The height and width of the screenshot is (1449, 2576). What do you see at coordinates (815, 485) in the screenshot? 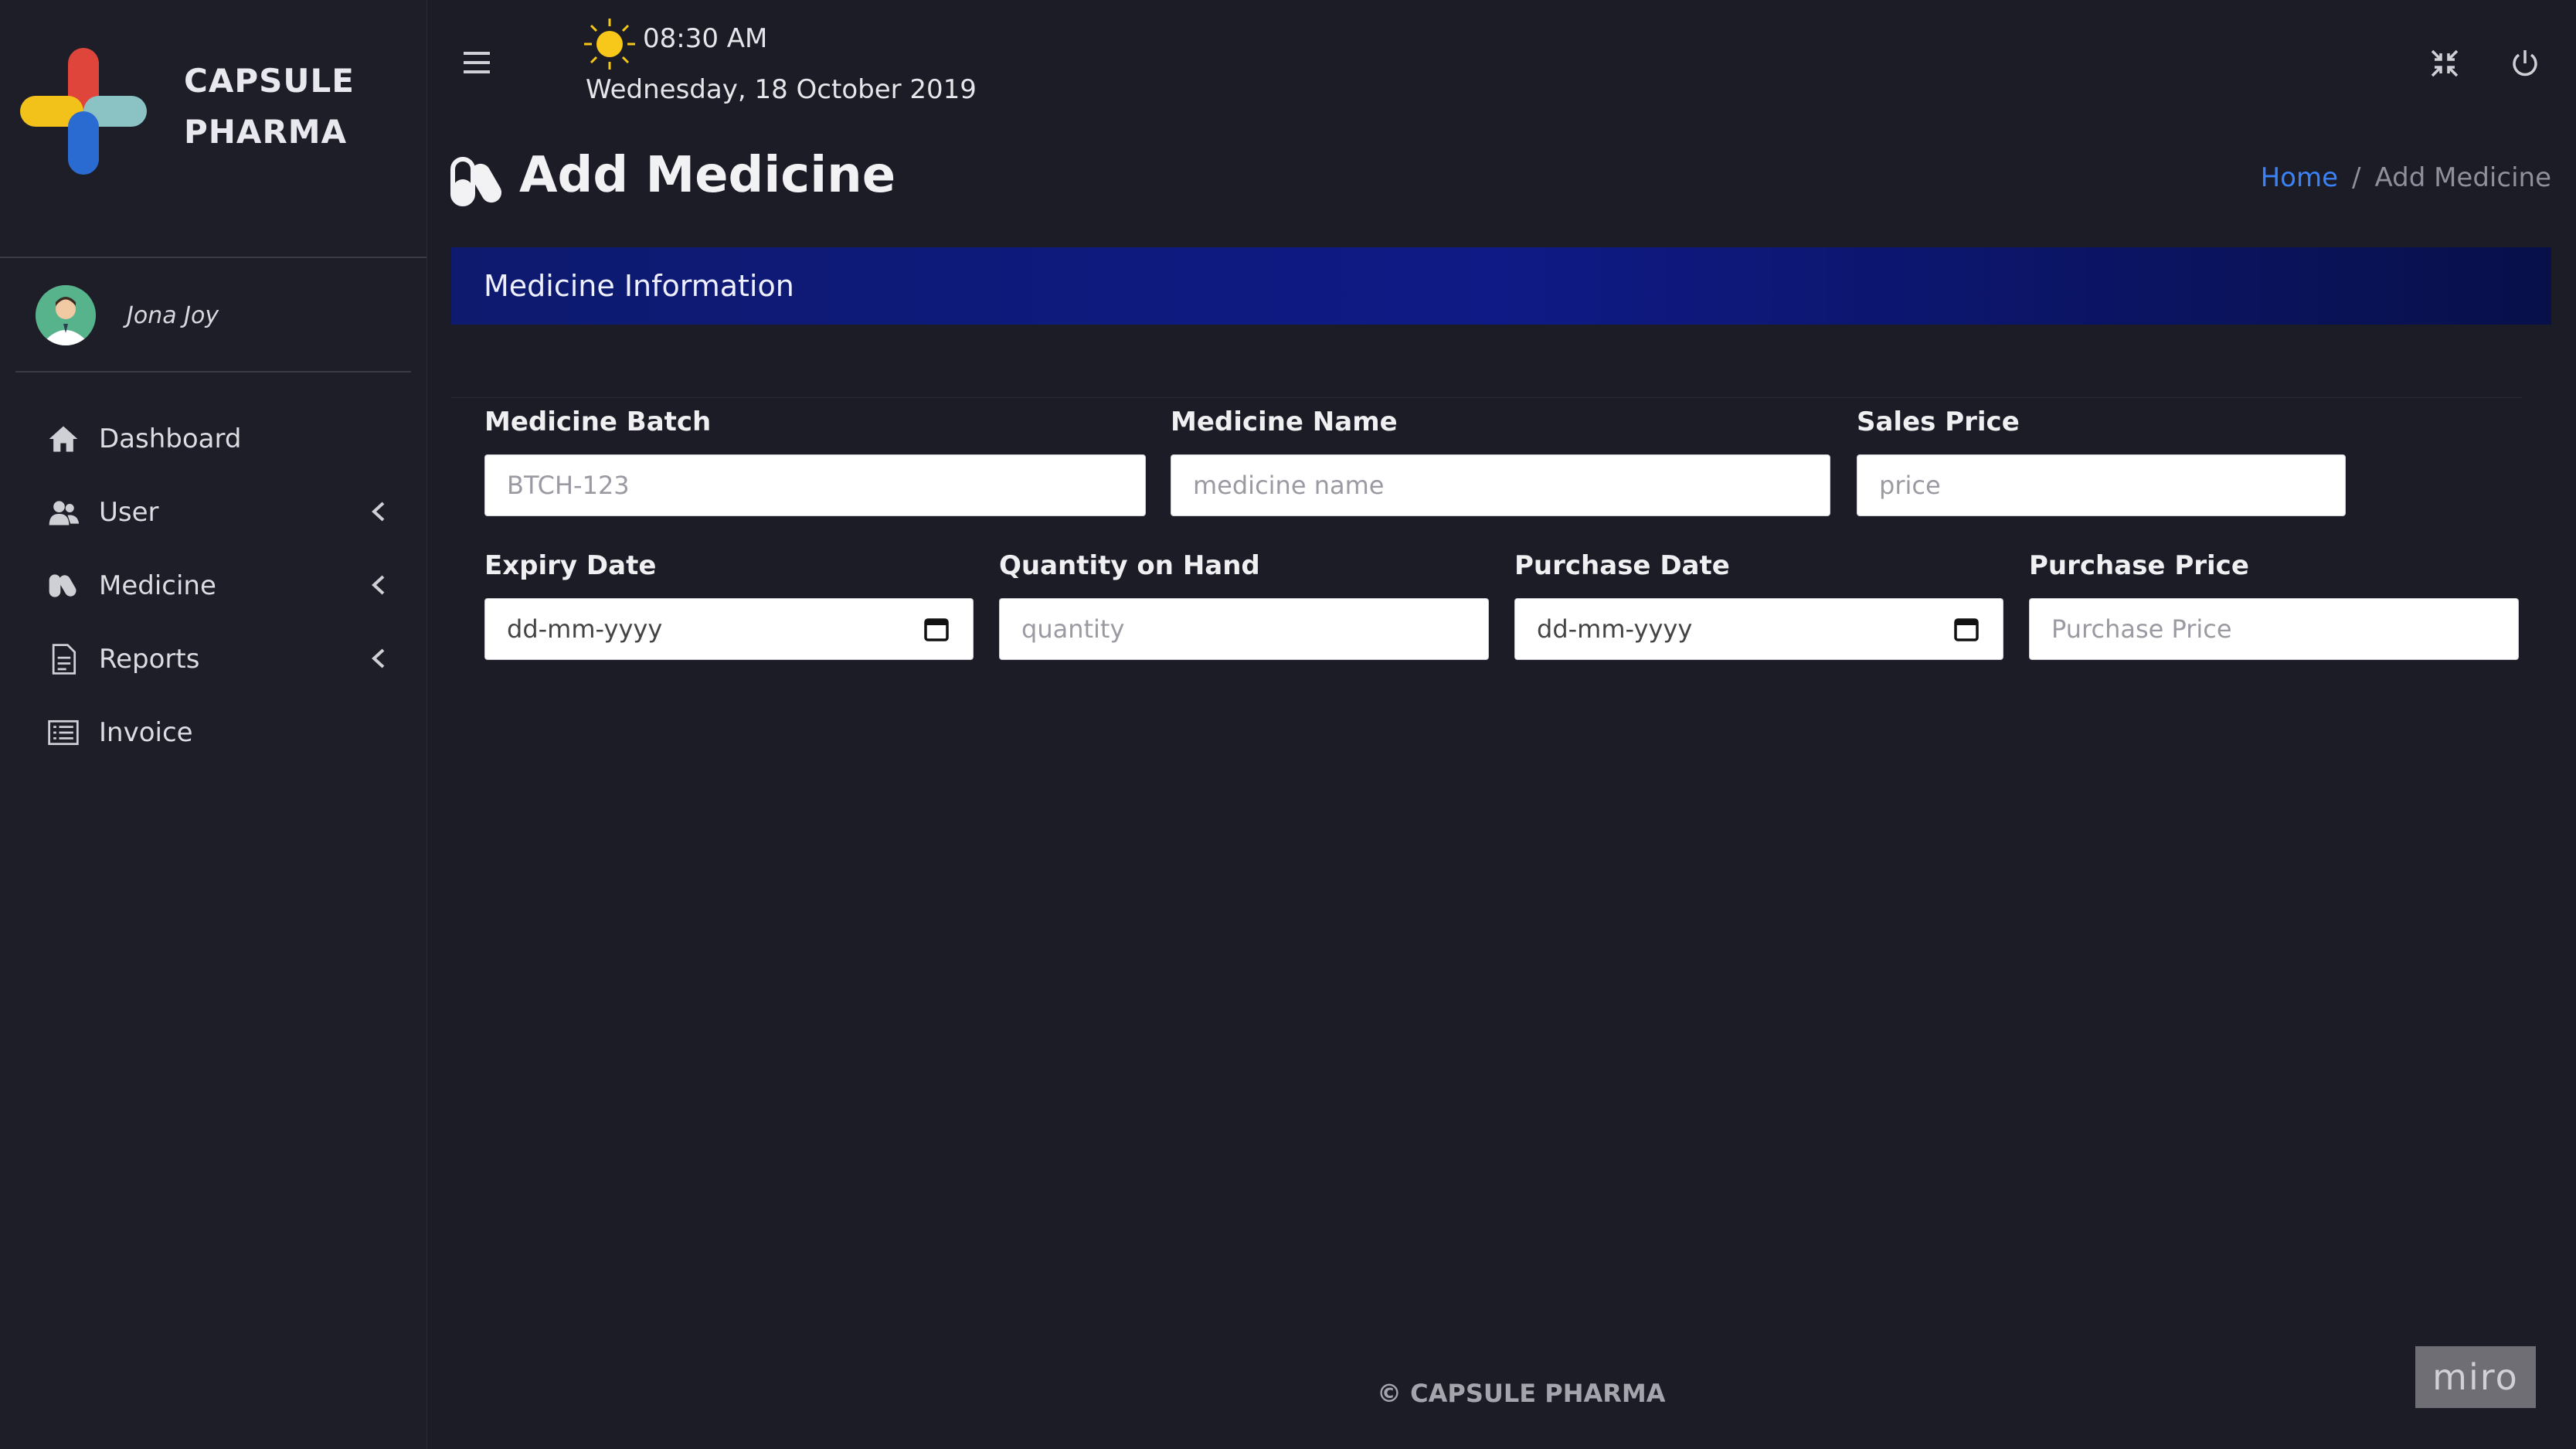
I see `medicine-batch-input` at bounding box center [815, 485].